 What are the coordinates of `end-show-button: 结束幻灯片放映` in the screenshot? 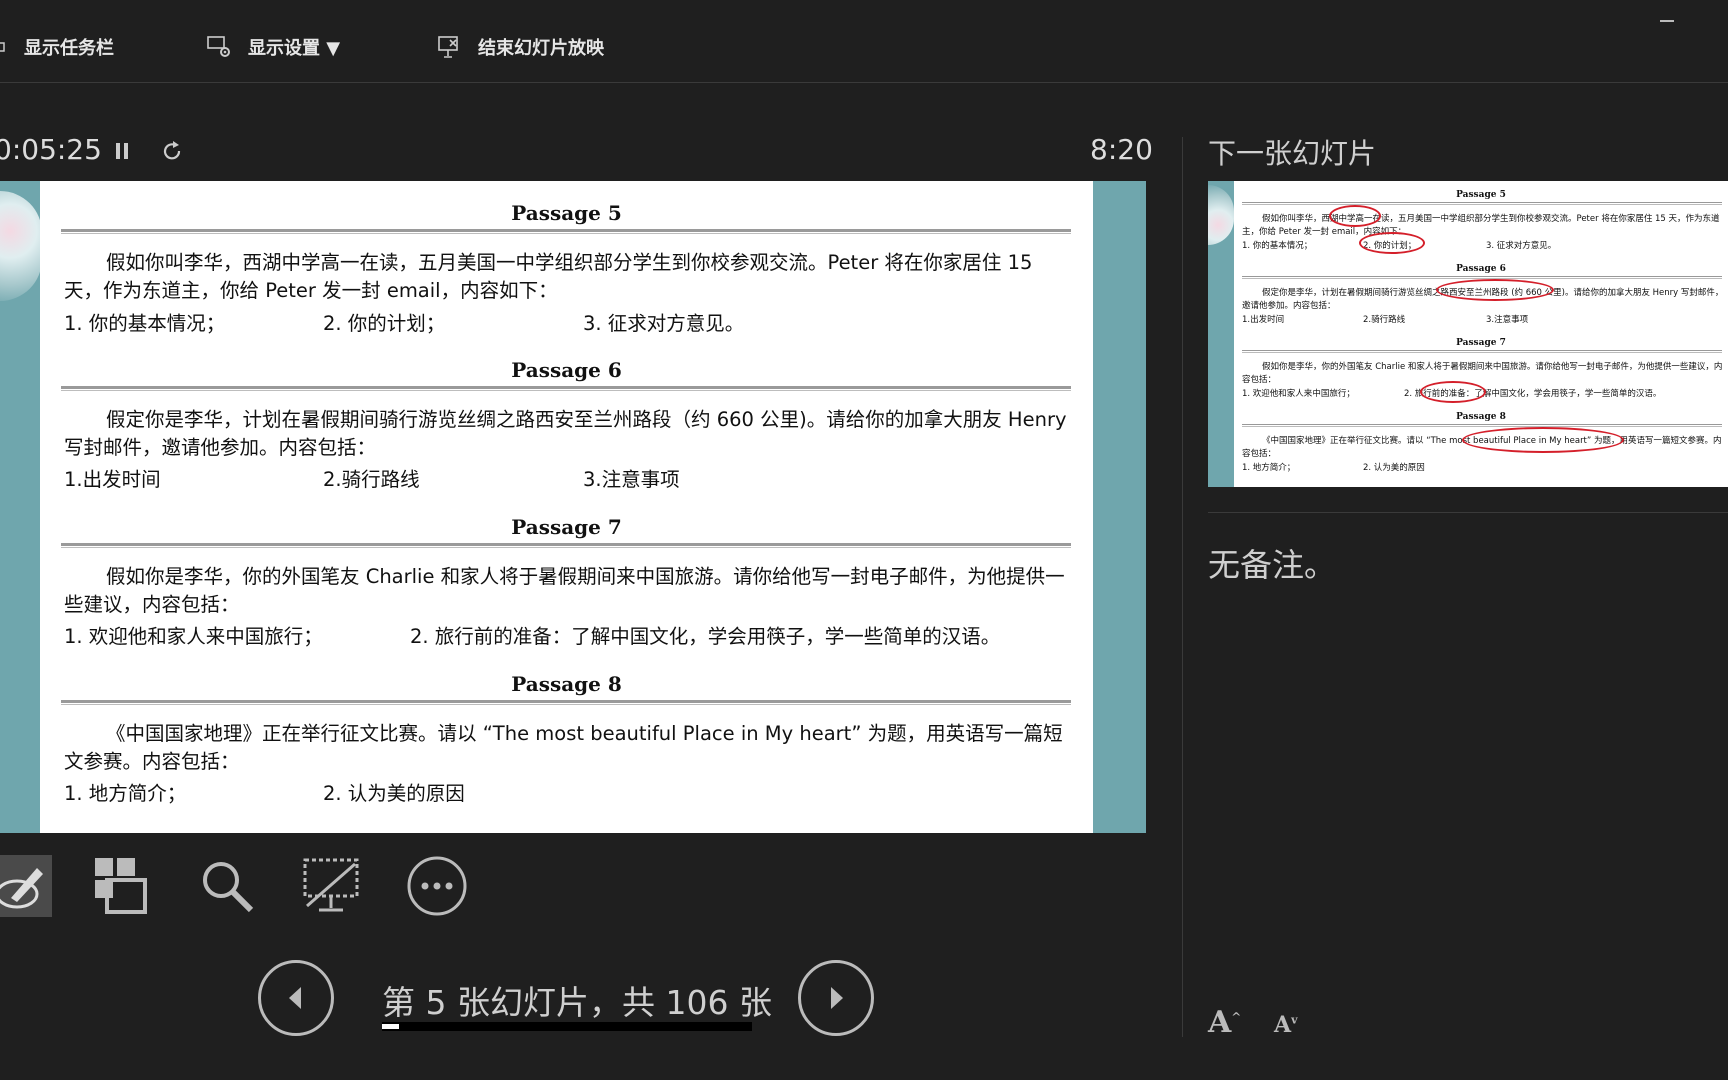 It's located at (520, 47).